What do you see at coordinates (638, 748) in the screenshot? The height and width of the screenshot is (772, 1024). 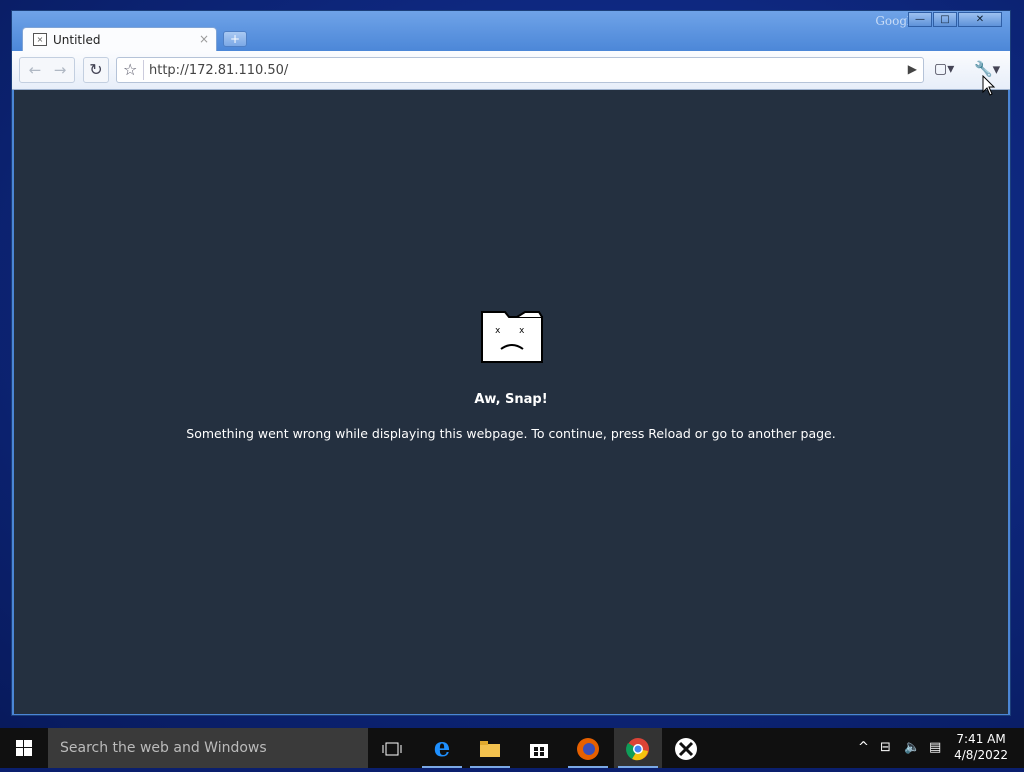 I see `chrome-icon` at bounding box center [638, 748].